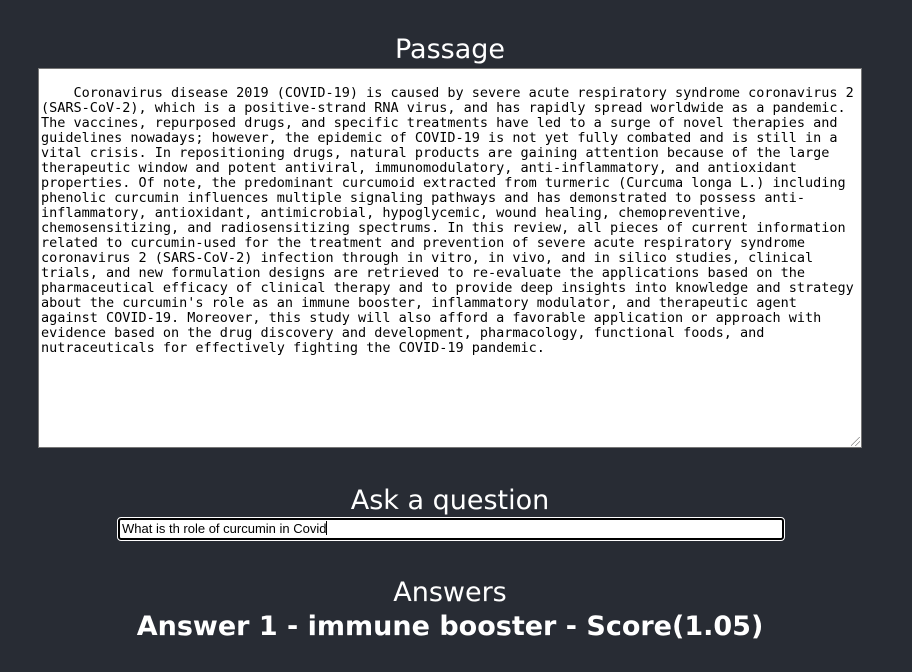 This screenshot has height=672, width=912. Describe the element at coordinates (327, 528) in the screenshot. I see `text-caret` at that location.